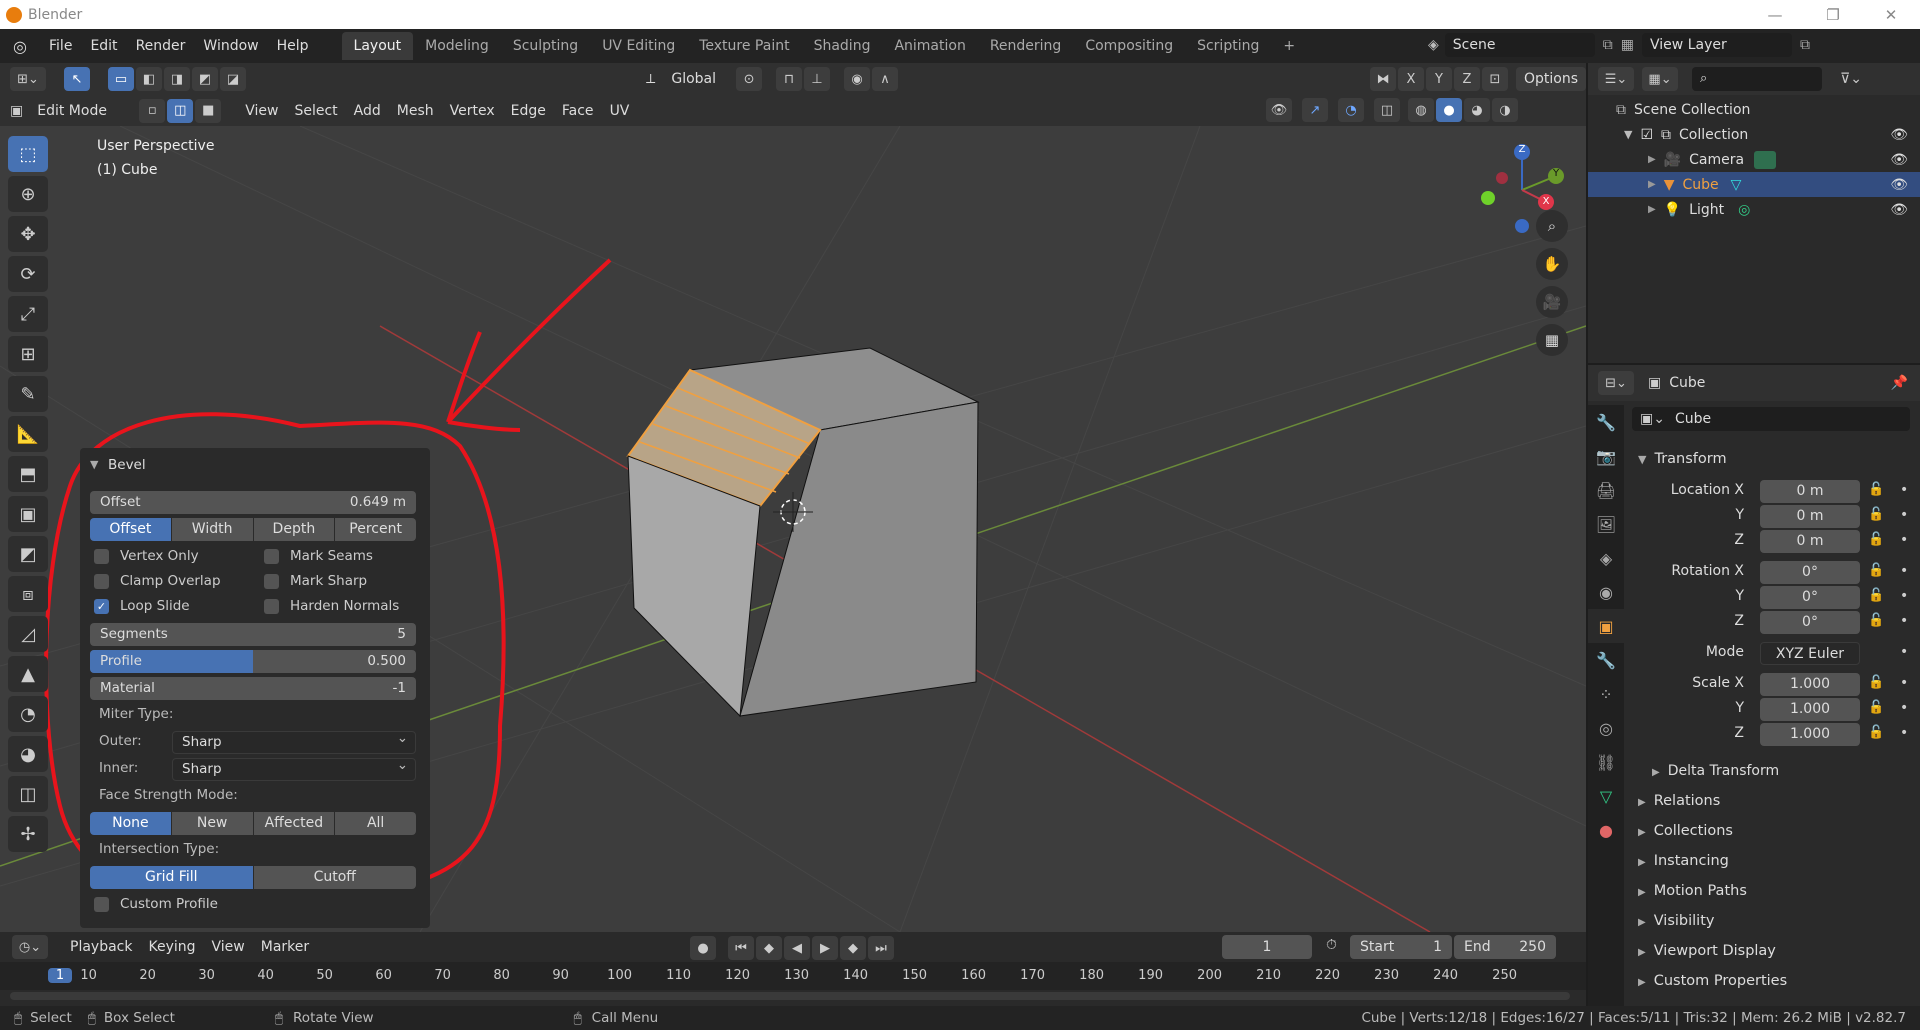 The width and height of the screenshot is (1920, 1030). I want to click on tab-layout: Layout, so click(377, 46).